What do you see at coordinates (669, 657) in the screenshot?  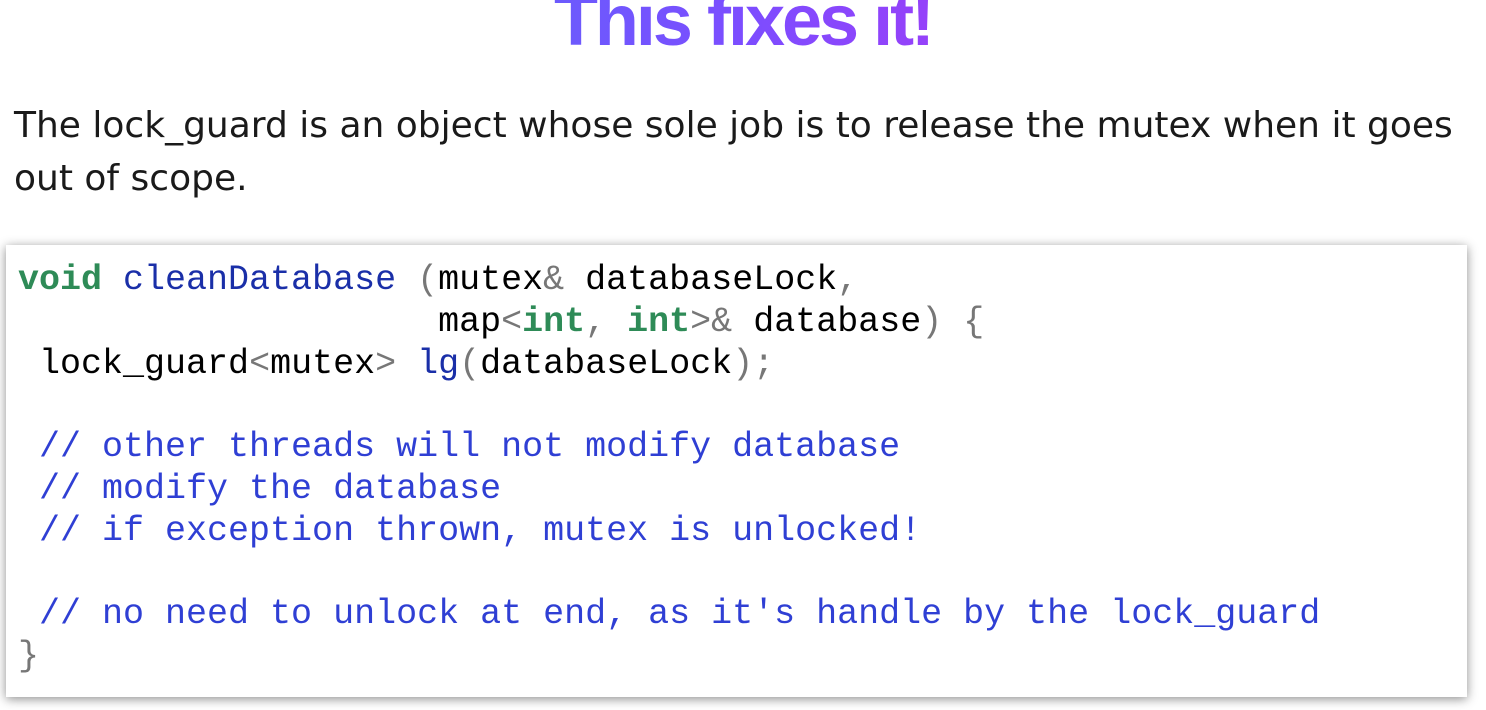 I see `code-line-close: }` at bounding box center [669, 657].